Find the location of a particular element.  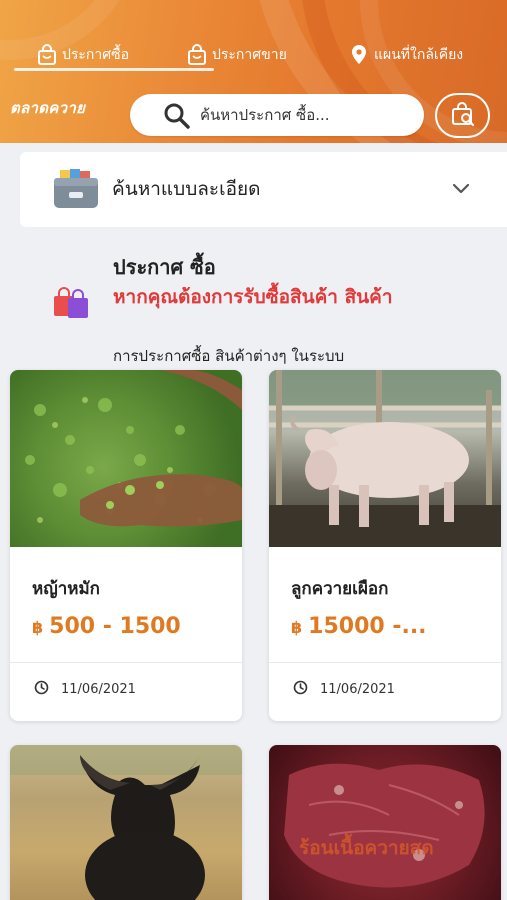

advanced-search-label: ค้นหาแบบละเอียด is located at coordinates (186, 189).